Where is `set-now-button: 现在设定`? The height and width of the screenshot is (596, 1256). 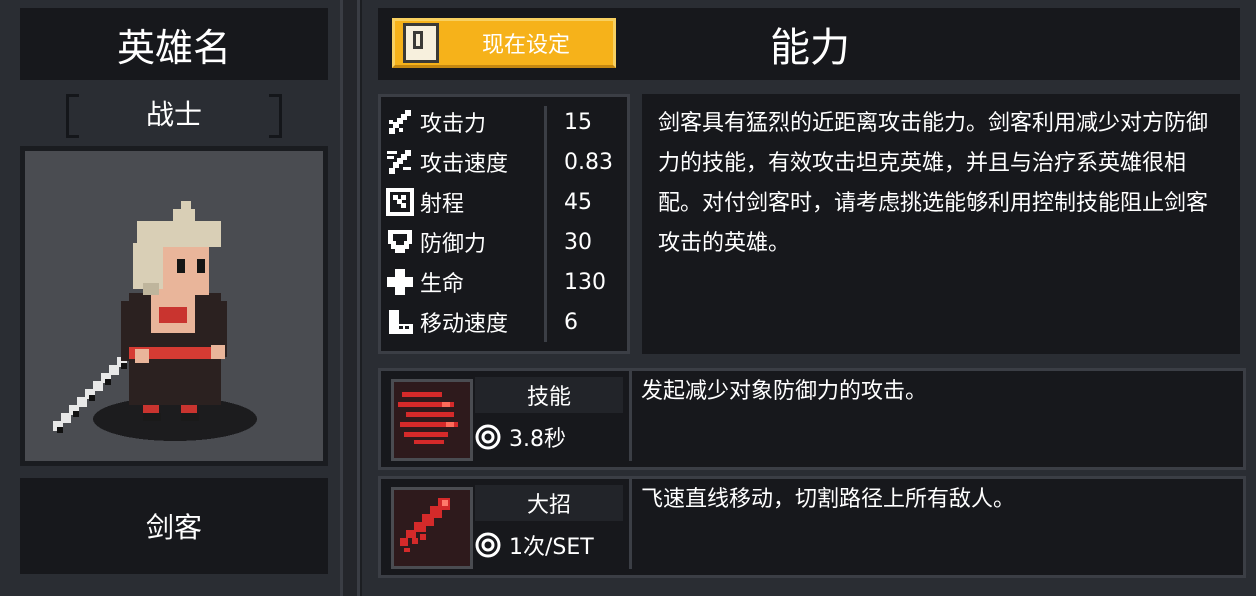 set-now-button: 现在设定 is located at coordinates (504, 43).